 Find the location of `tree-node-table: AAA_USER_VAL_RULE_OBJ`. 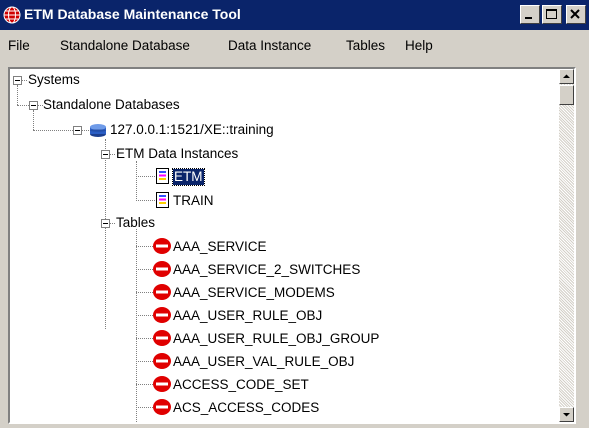

tree-node-table: AAA_USER_VAL_RULE_OBJ is located at coordinates (263, 362).